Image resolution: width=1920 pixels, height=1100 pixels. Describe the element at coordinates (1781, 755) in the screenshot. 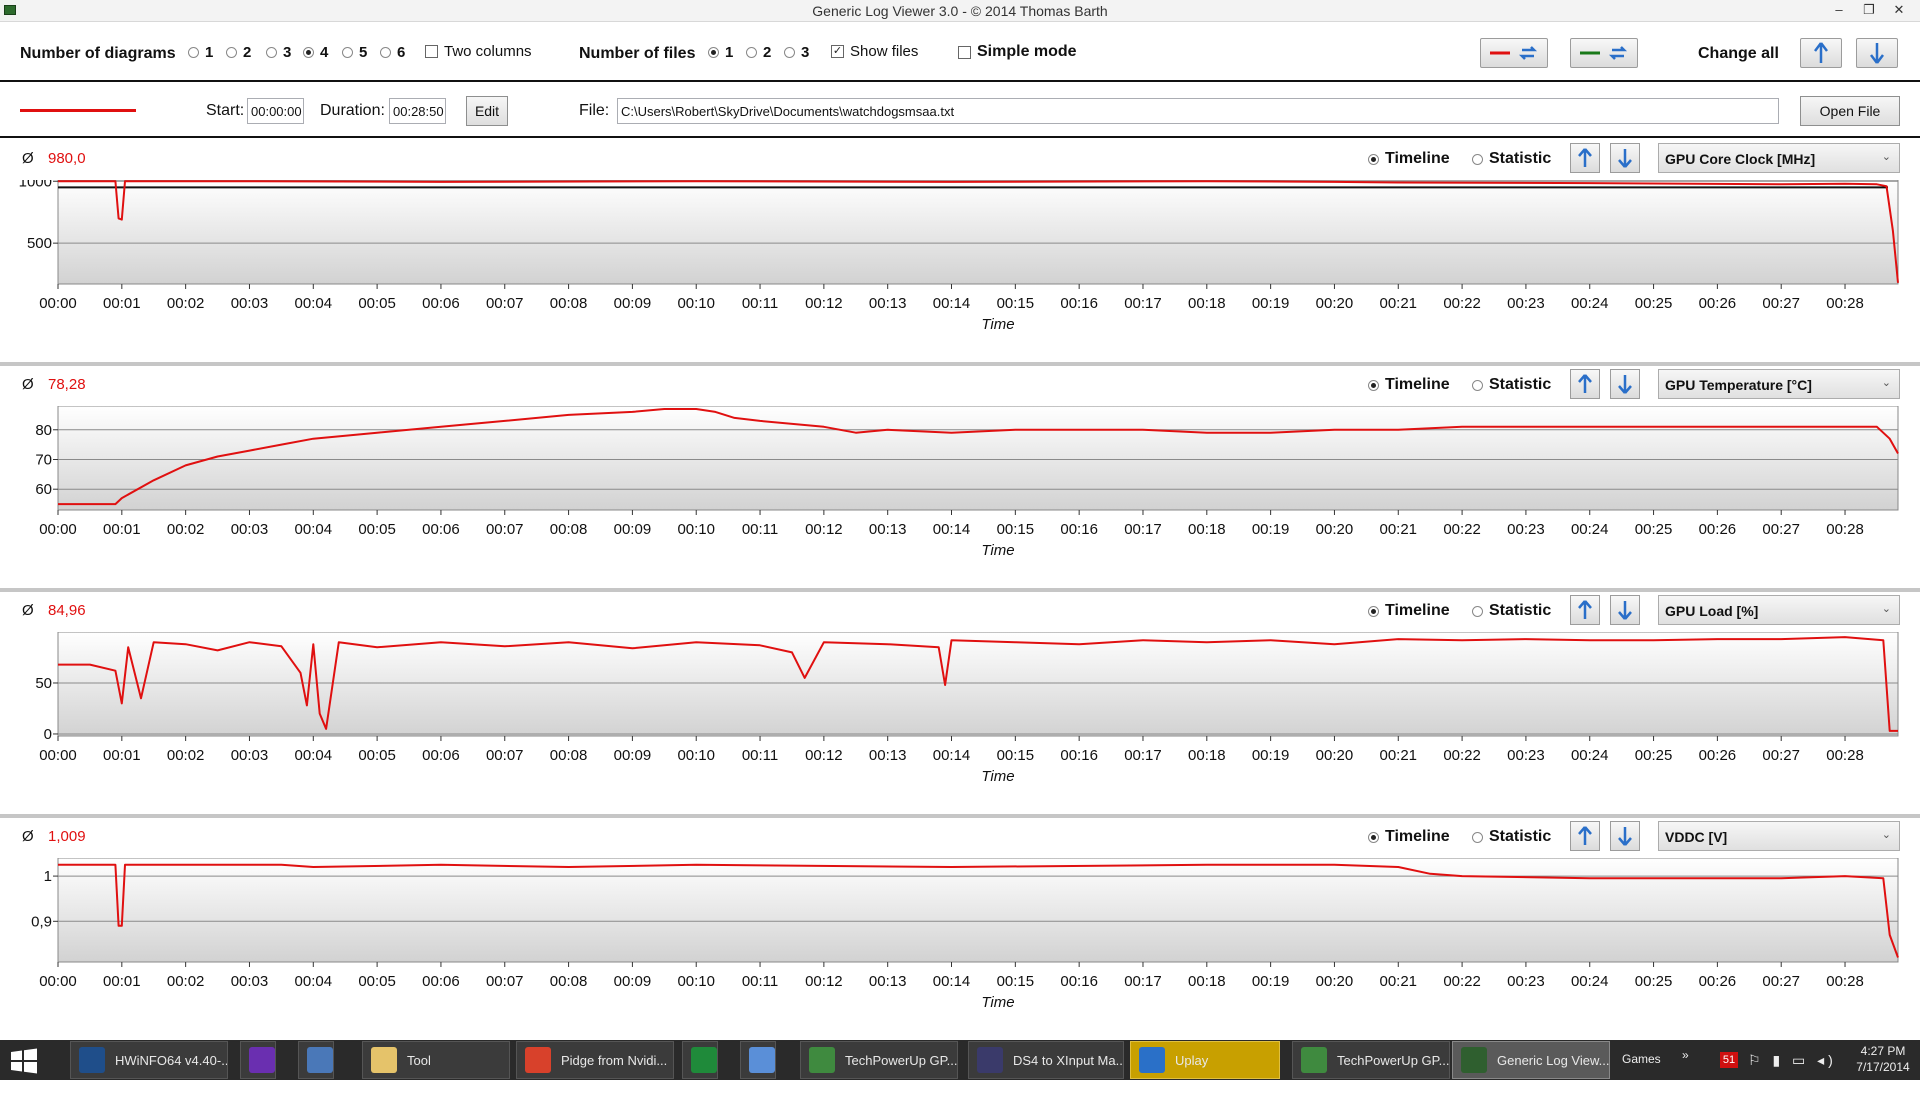

I see `x-tick-label: 00:27` at that location.